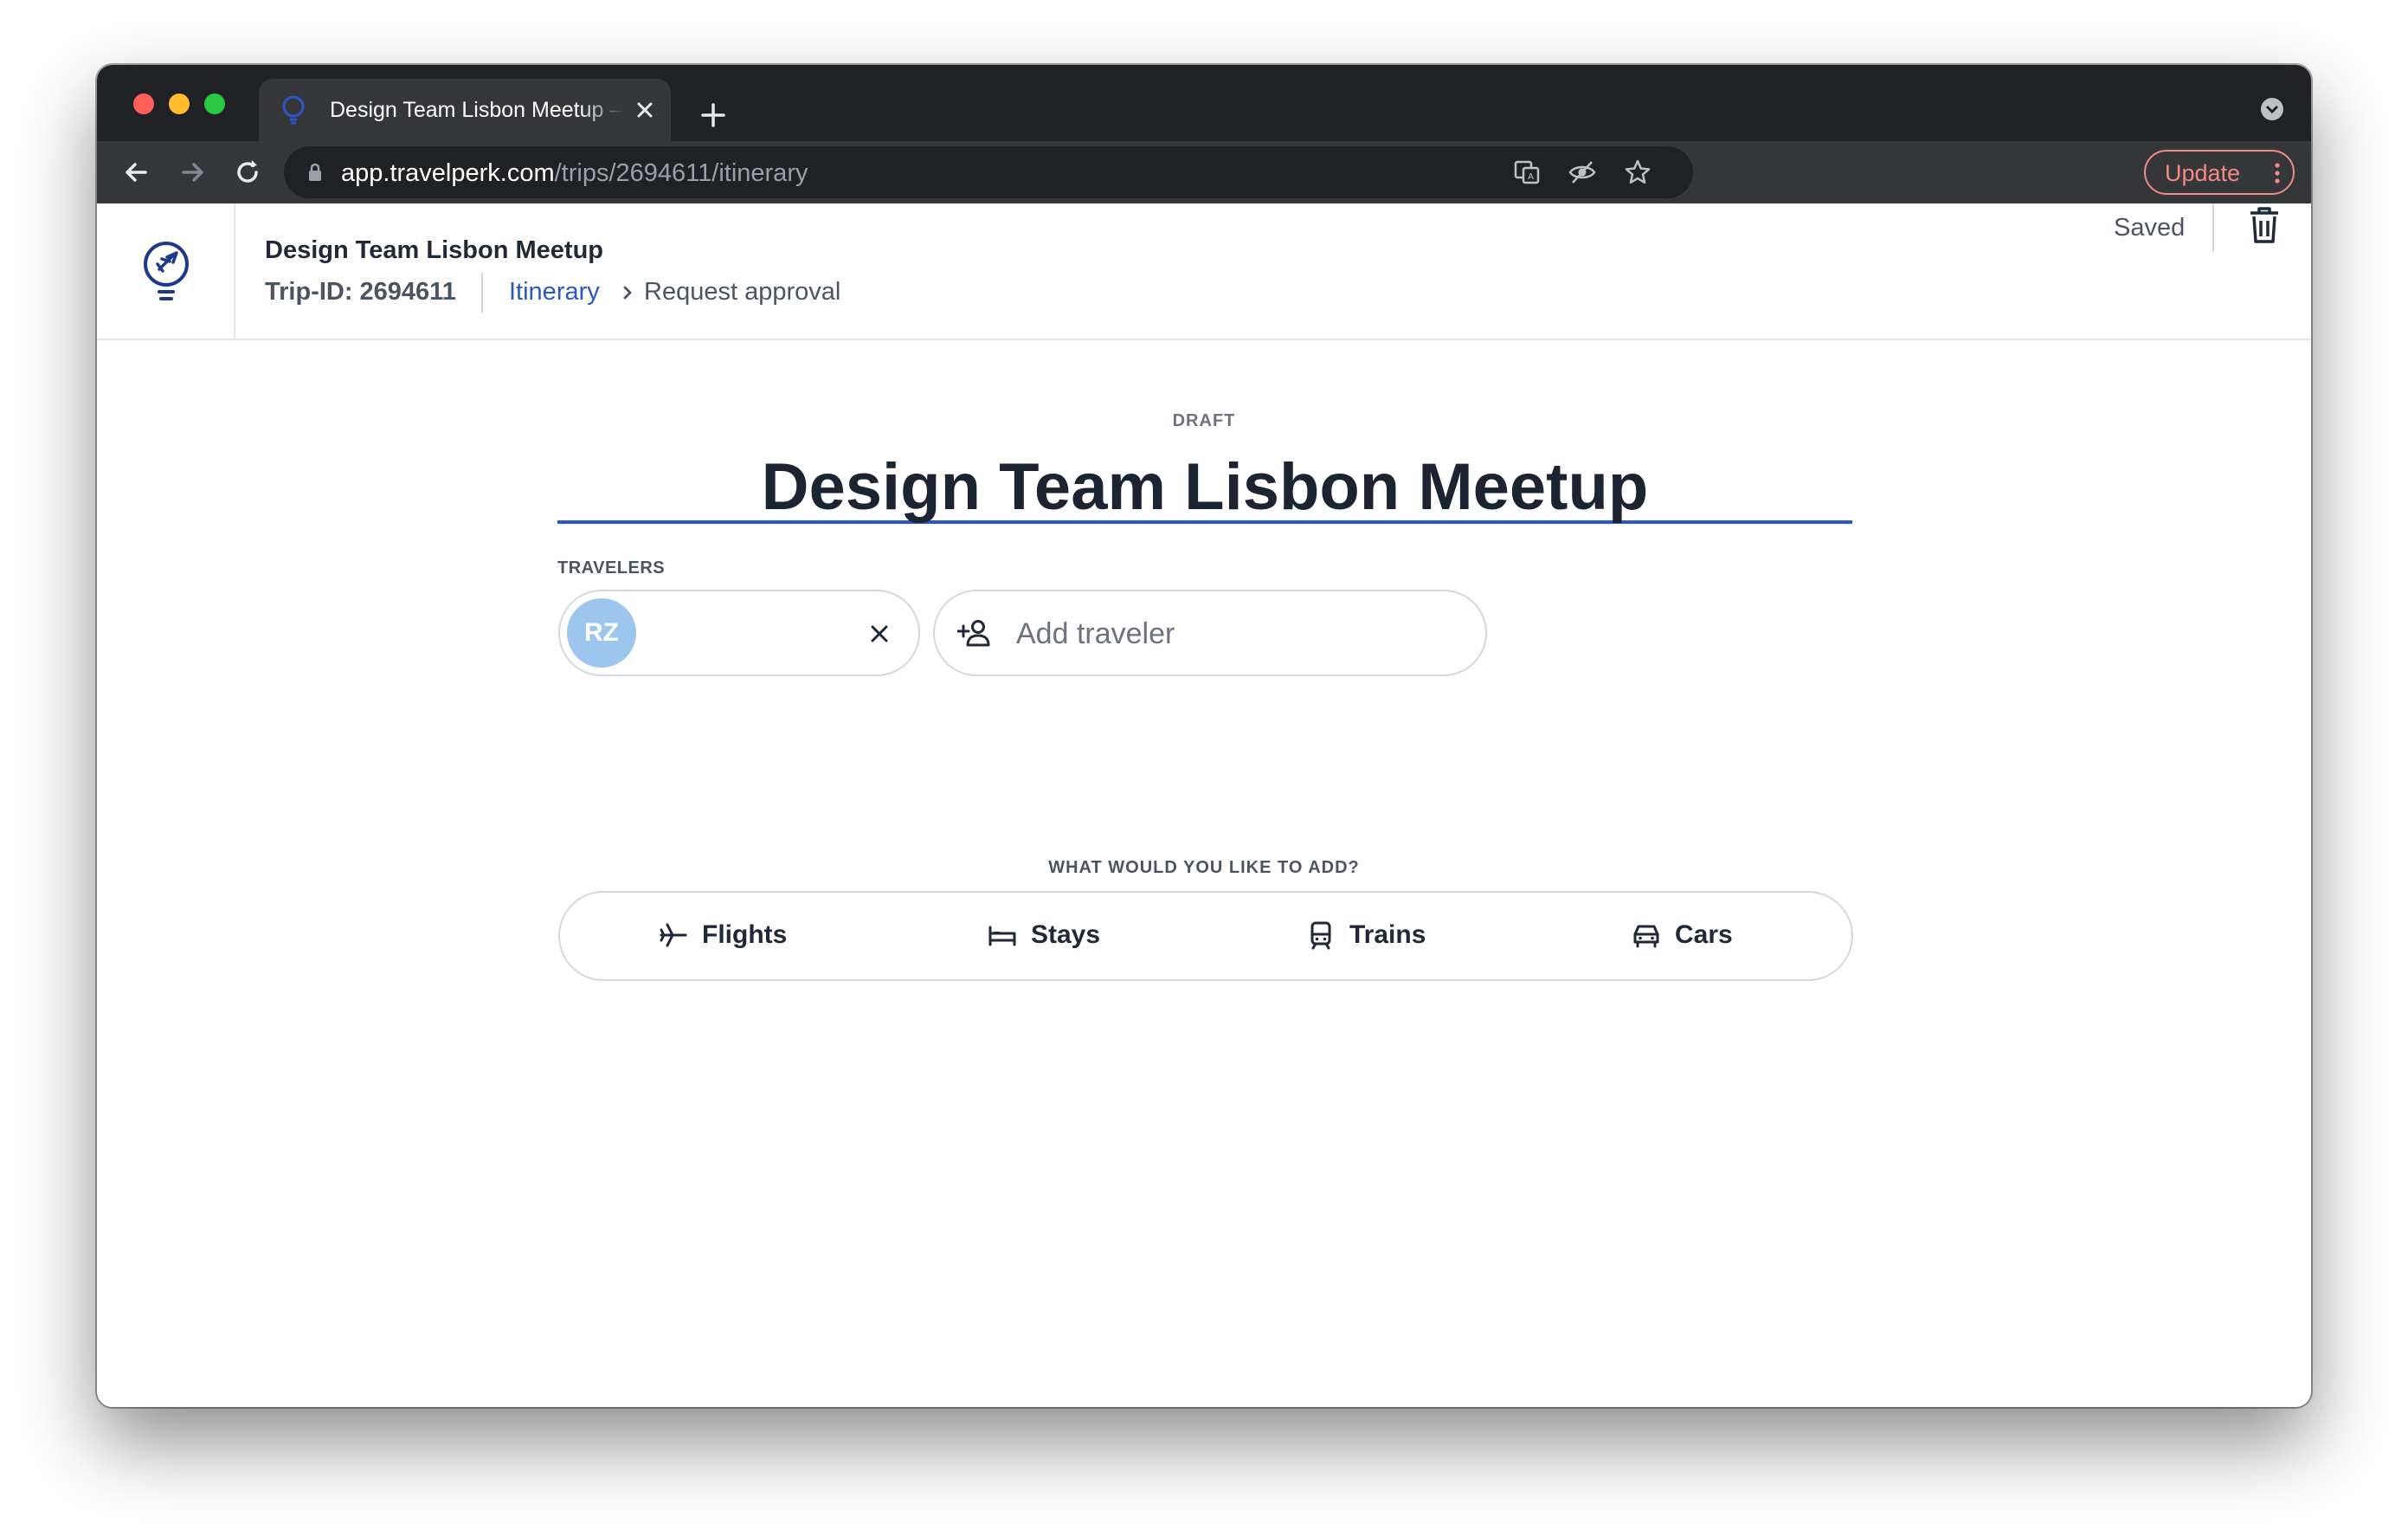  I want to click on travelperk-logo-icon, so click(166, 272).